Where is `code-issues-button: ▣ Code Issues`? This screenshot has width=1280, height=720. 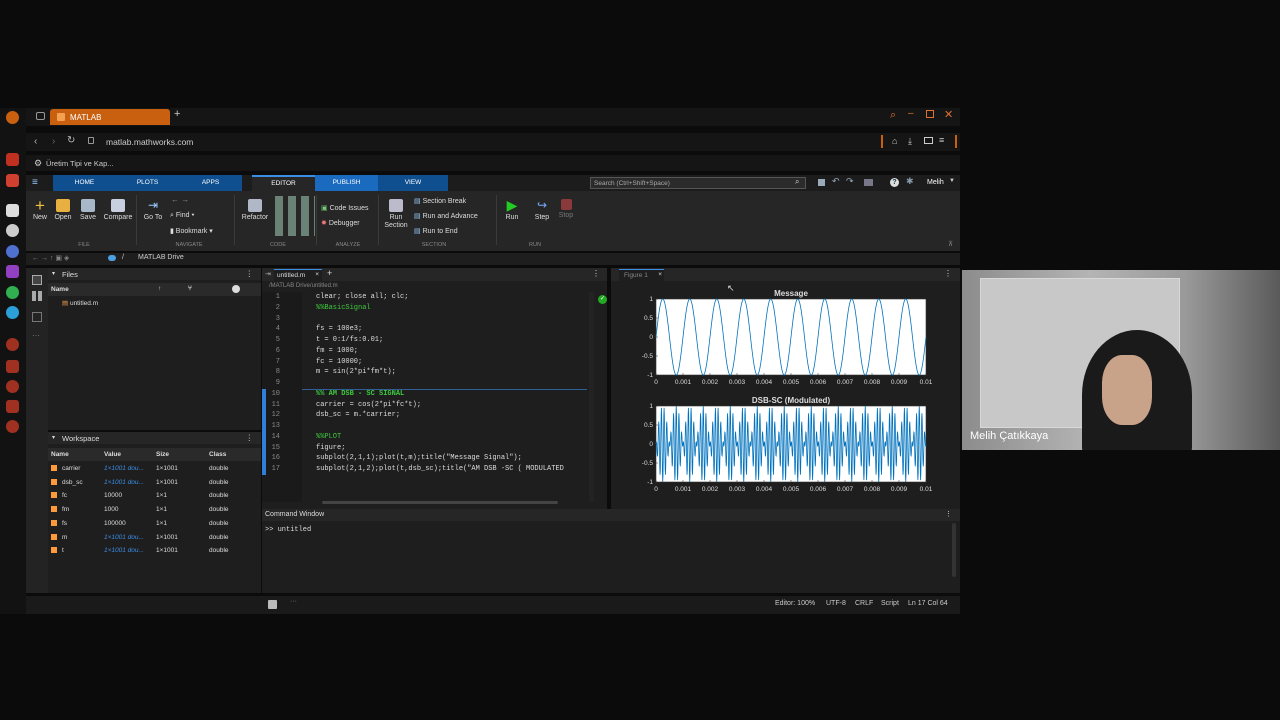
code-issues-button: ▣ Code Issues is located at coordinates (351, 209).